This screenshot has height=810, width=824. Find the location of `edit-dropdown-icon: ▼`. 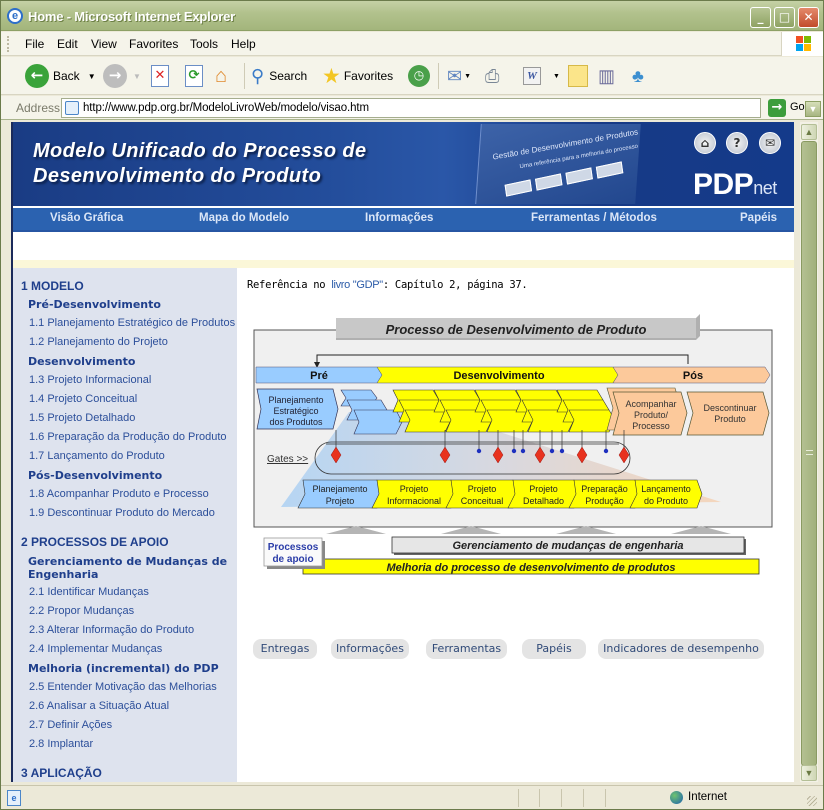

edit-dropdown-icon: ▼ is located at coordinates (556, 76).